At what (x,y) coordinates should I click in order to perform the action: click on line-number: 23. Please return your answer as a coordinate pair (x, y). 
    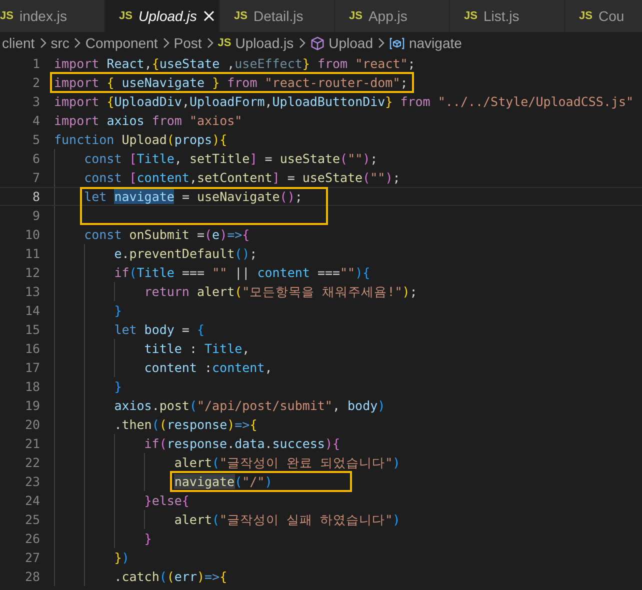
    Looking at the image, I should click on (32, 482).